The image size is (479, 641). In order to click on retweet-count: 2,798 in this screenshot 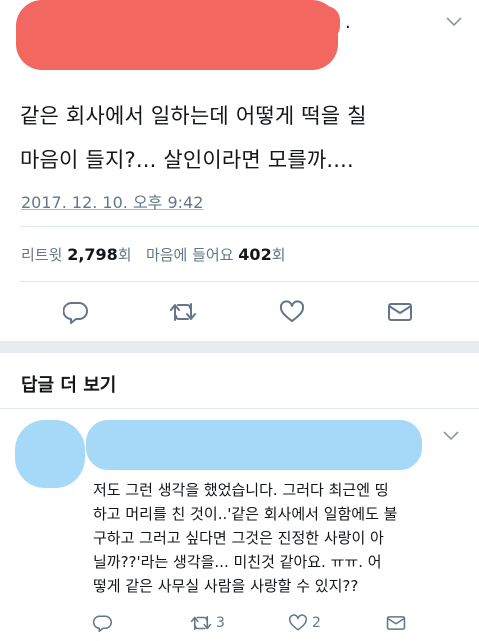, I will do `click(92, 254)`.